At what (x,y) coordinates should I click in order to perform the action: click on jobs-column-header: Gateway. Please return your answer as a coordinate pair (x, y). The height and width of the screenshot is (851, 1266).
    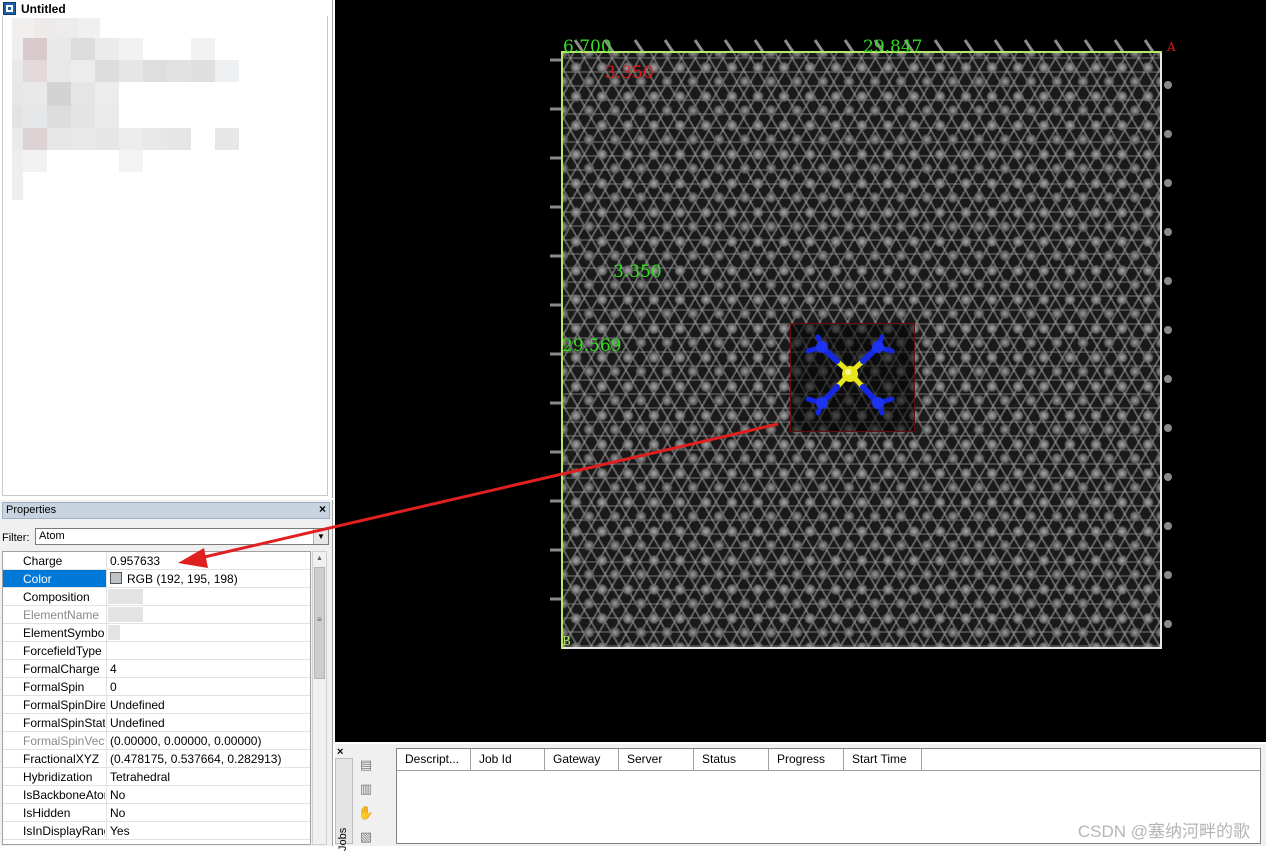
    Looking at the image, I should click on (582, 759).